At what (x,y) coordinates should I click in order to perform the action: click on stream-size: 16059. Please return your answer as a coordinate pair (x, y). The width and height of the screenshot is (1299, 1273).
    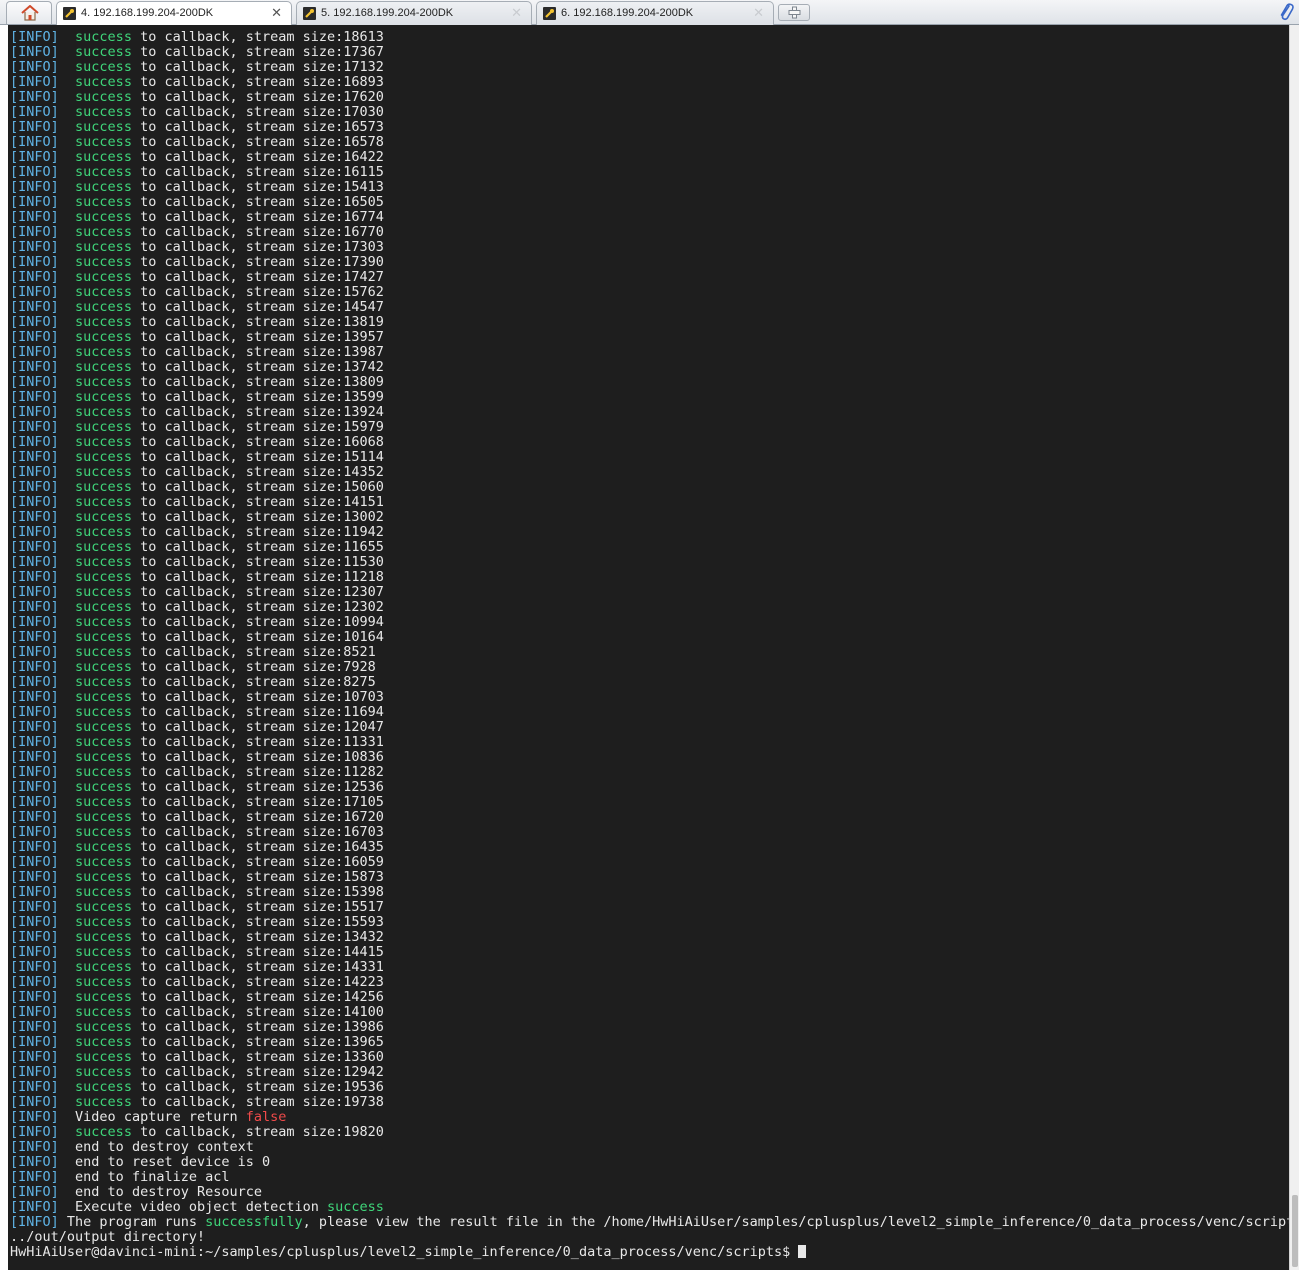
    Looking at the image, I should click on (363, 862).